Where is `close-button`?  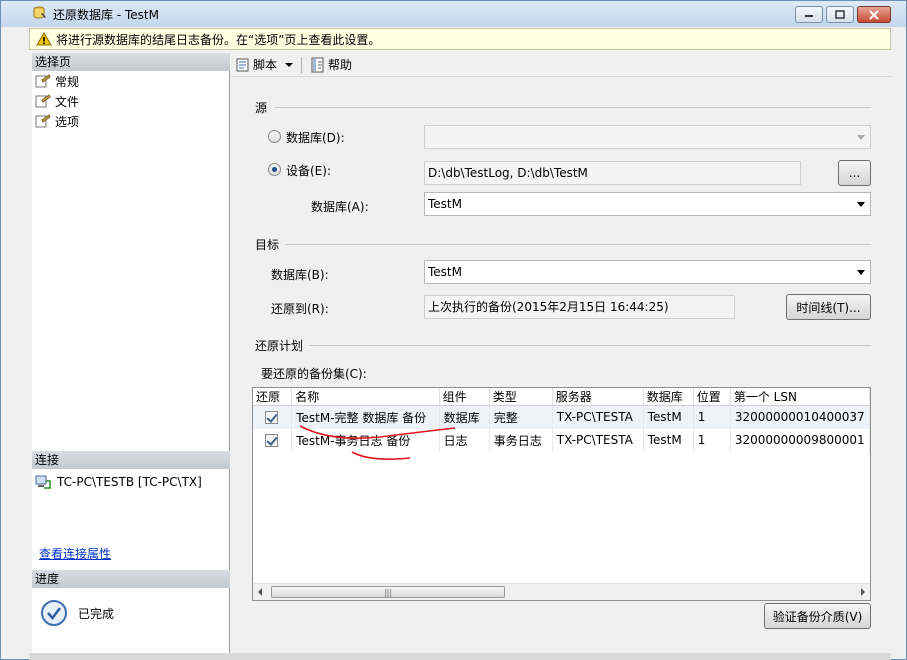
close-button is located at coordinates (874, 14).